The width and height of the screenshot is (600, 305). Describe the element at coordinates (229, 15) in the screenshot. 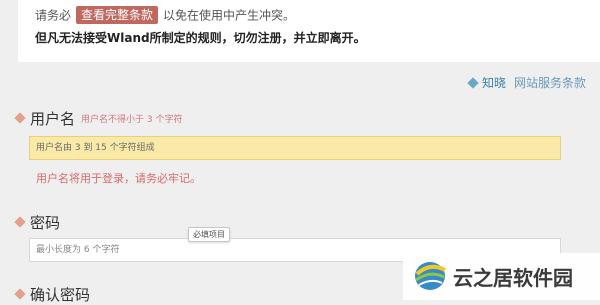

I see `terms-suffix: 以免在使用中产生冲突。` at that location.